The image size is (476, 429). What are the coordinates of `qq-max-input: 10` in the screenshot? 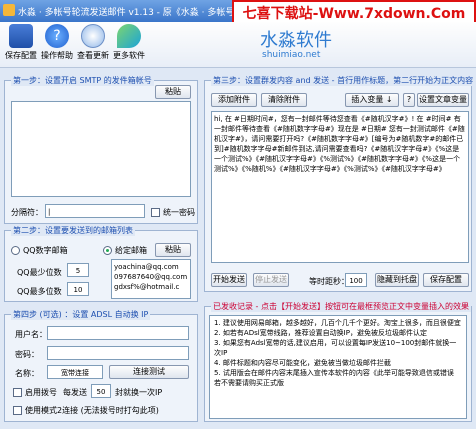 It's located at (78, 289).